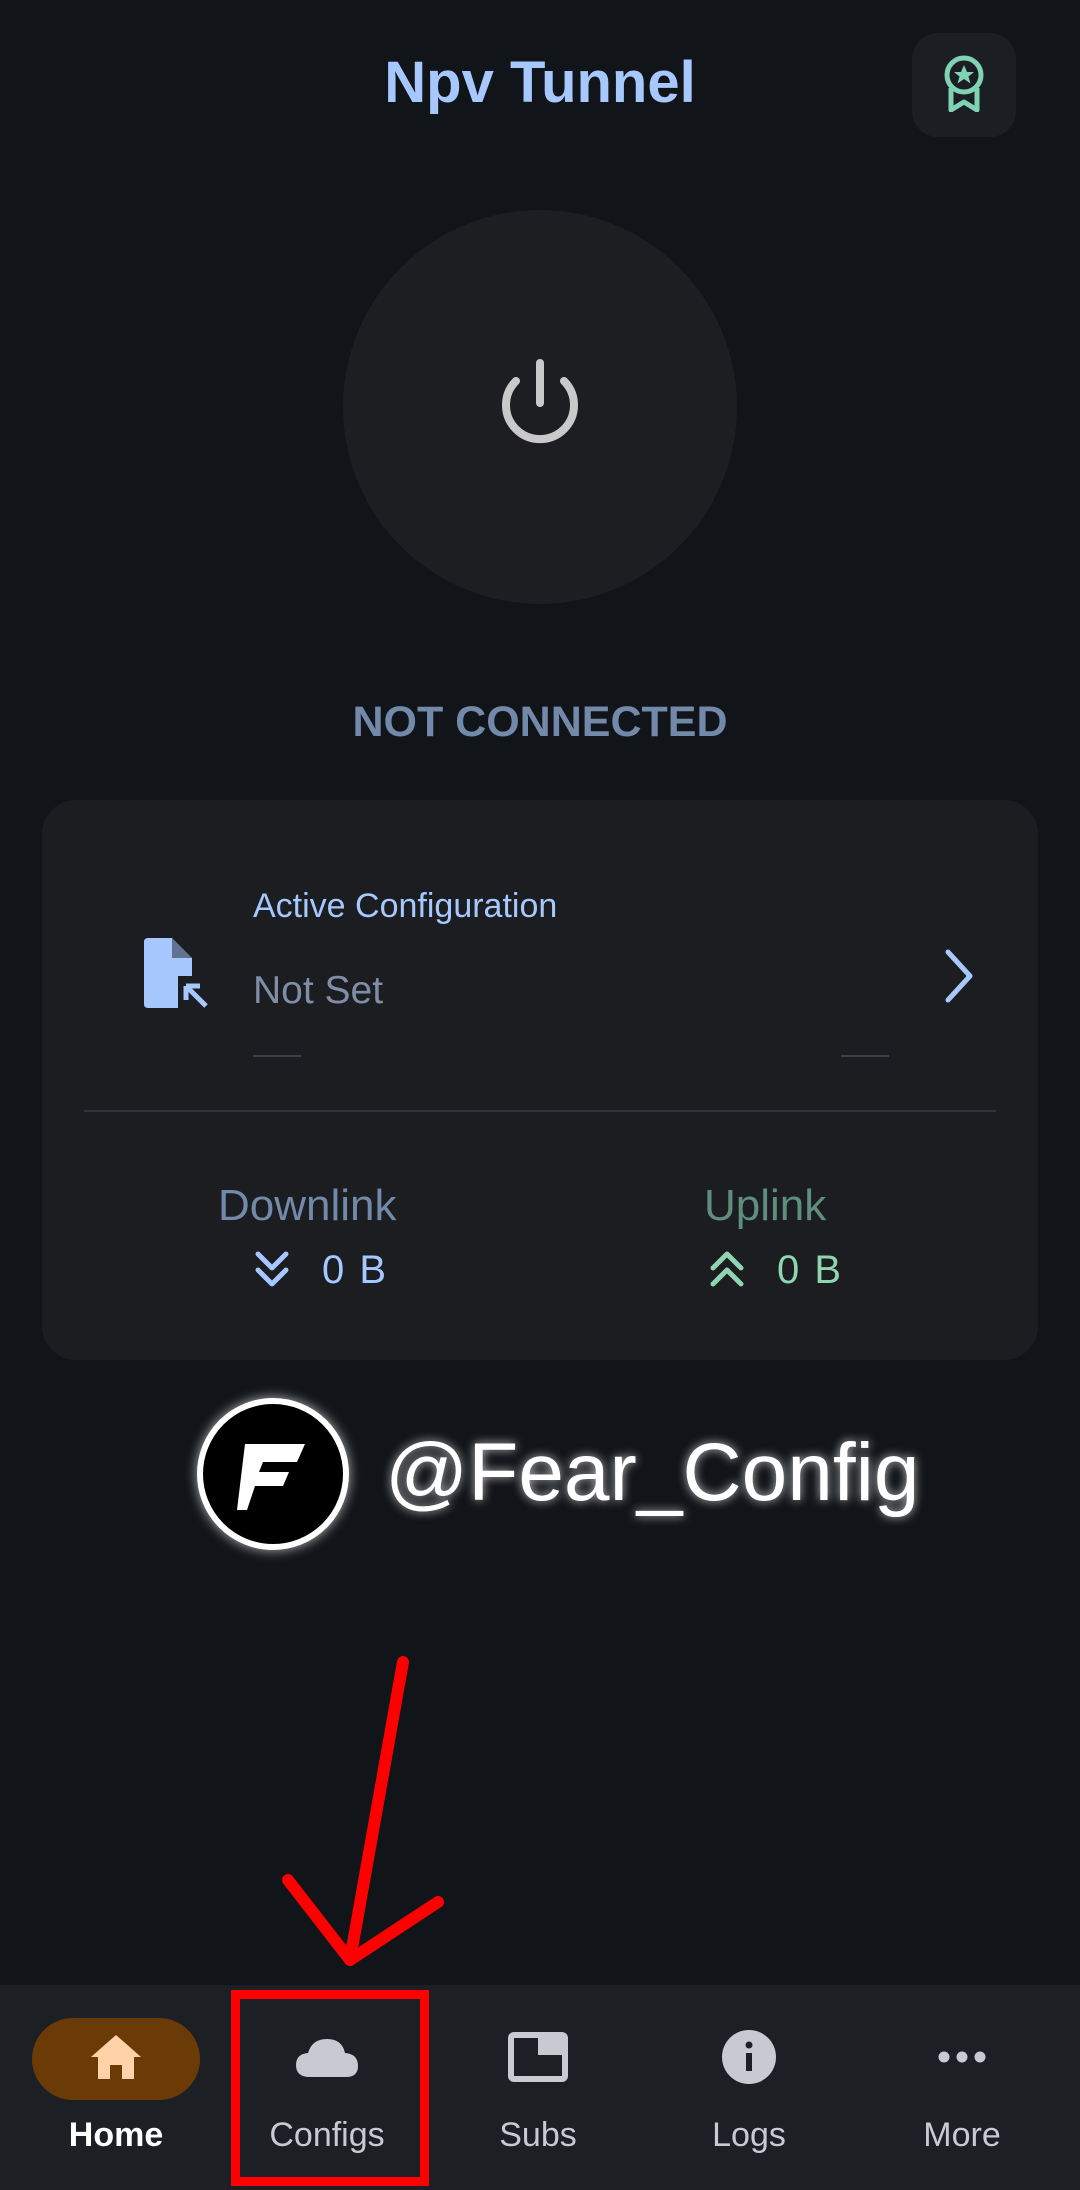  What do you see at coordinates (538, 2135) in the screenshot?
I see `nav-subs-label: Subs` at bounding box center [538, 2135].